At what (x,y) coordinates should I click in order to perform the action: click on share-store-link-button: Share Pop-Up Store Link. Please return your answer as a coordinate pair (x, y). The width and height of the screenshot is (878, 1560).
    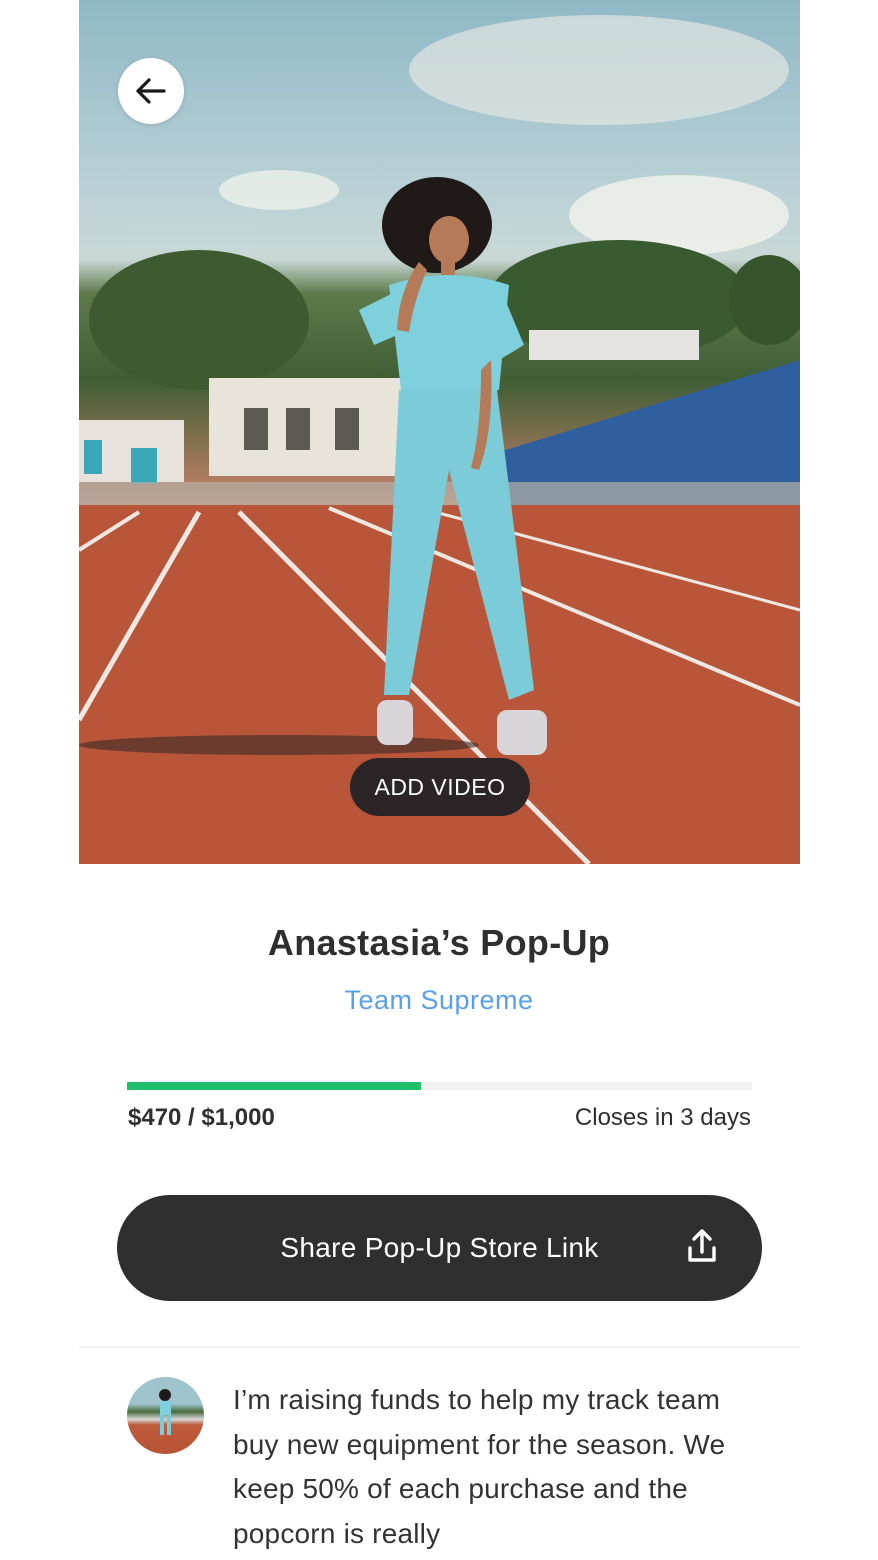
    Looking at the image, I should click on (439, 1248).